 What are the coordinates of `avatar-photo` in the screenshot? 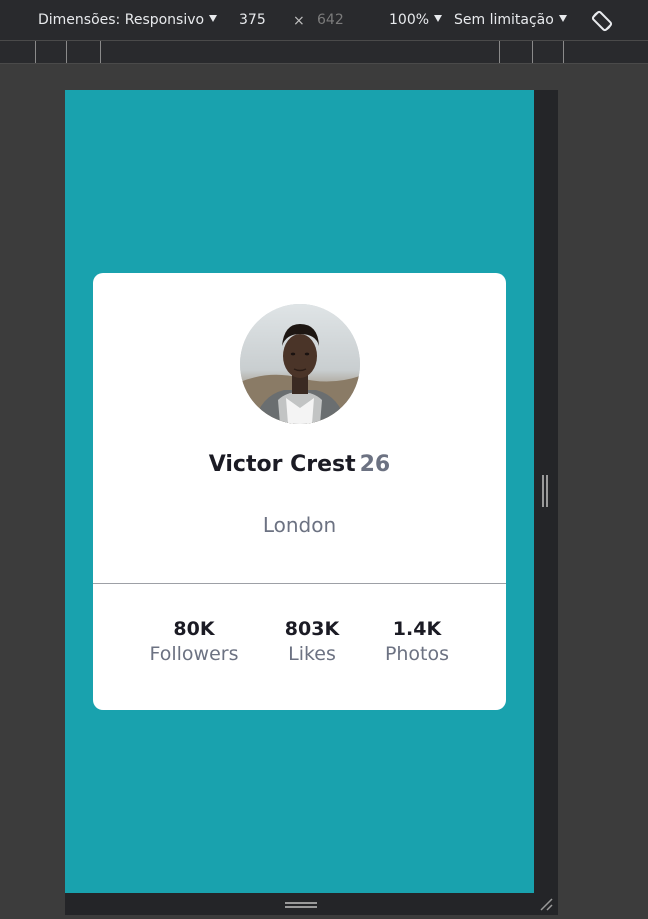 It's located at (300, 364).